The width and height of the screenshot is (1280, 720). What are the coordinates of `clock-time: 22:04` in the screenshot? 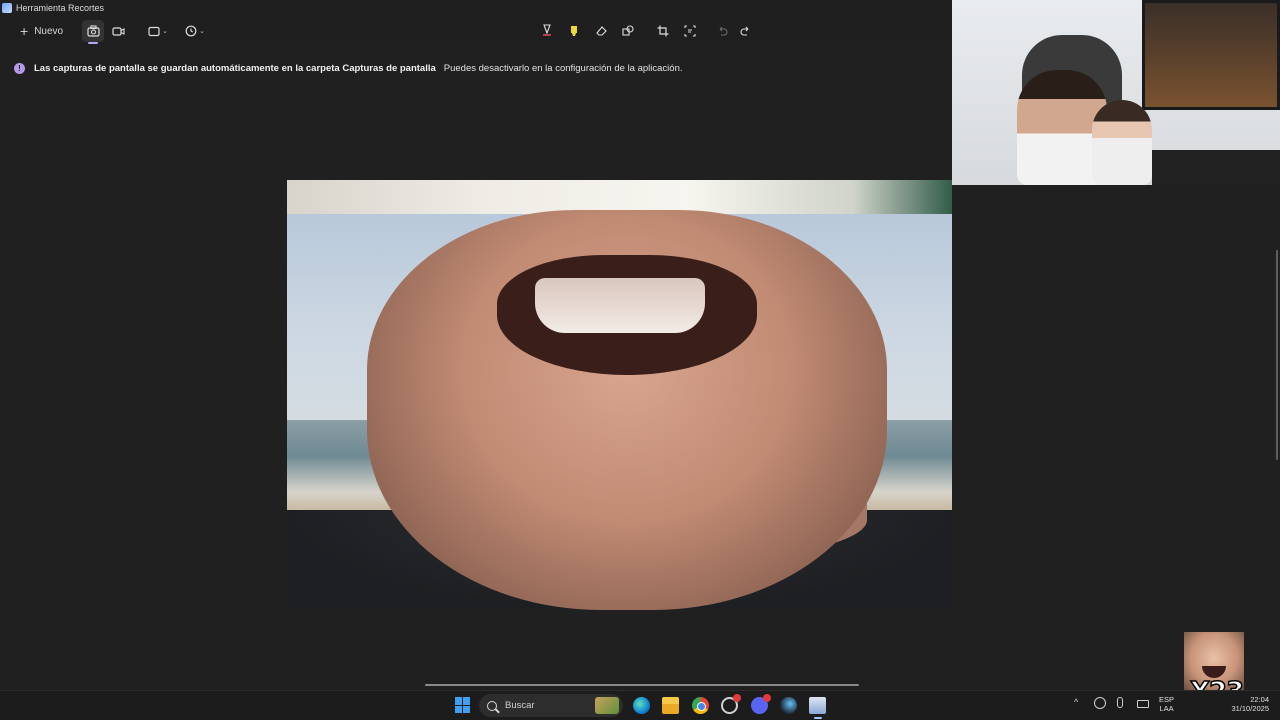 It's located at (1259, 699).